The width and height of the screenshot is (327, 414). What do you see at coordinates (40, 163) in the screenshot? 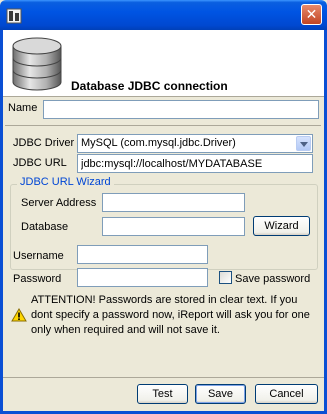
I see `jdbc-url-label: JDBC URL` at bounding box center [40, 163].